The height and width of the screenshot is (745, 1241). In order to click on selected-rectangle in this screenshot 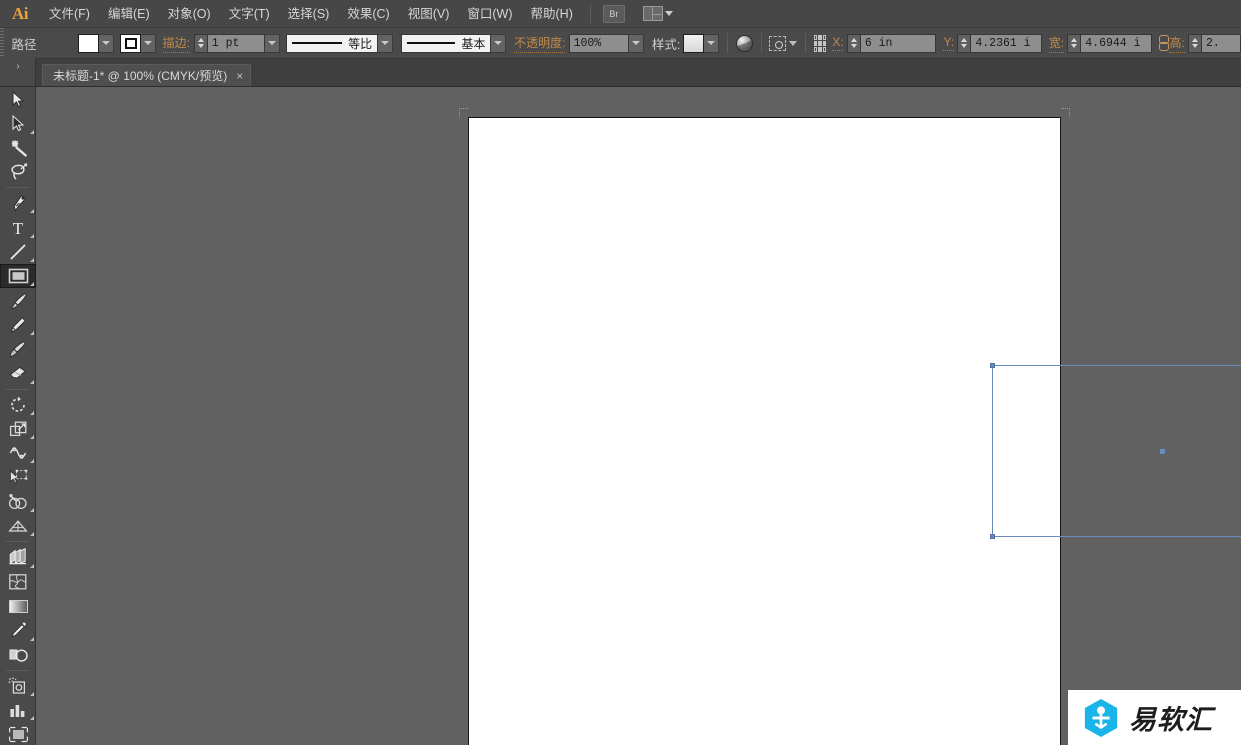, I will do `click(1115, 451)`.